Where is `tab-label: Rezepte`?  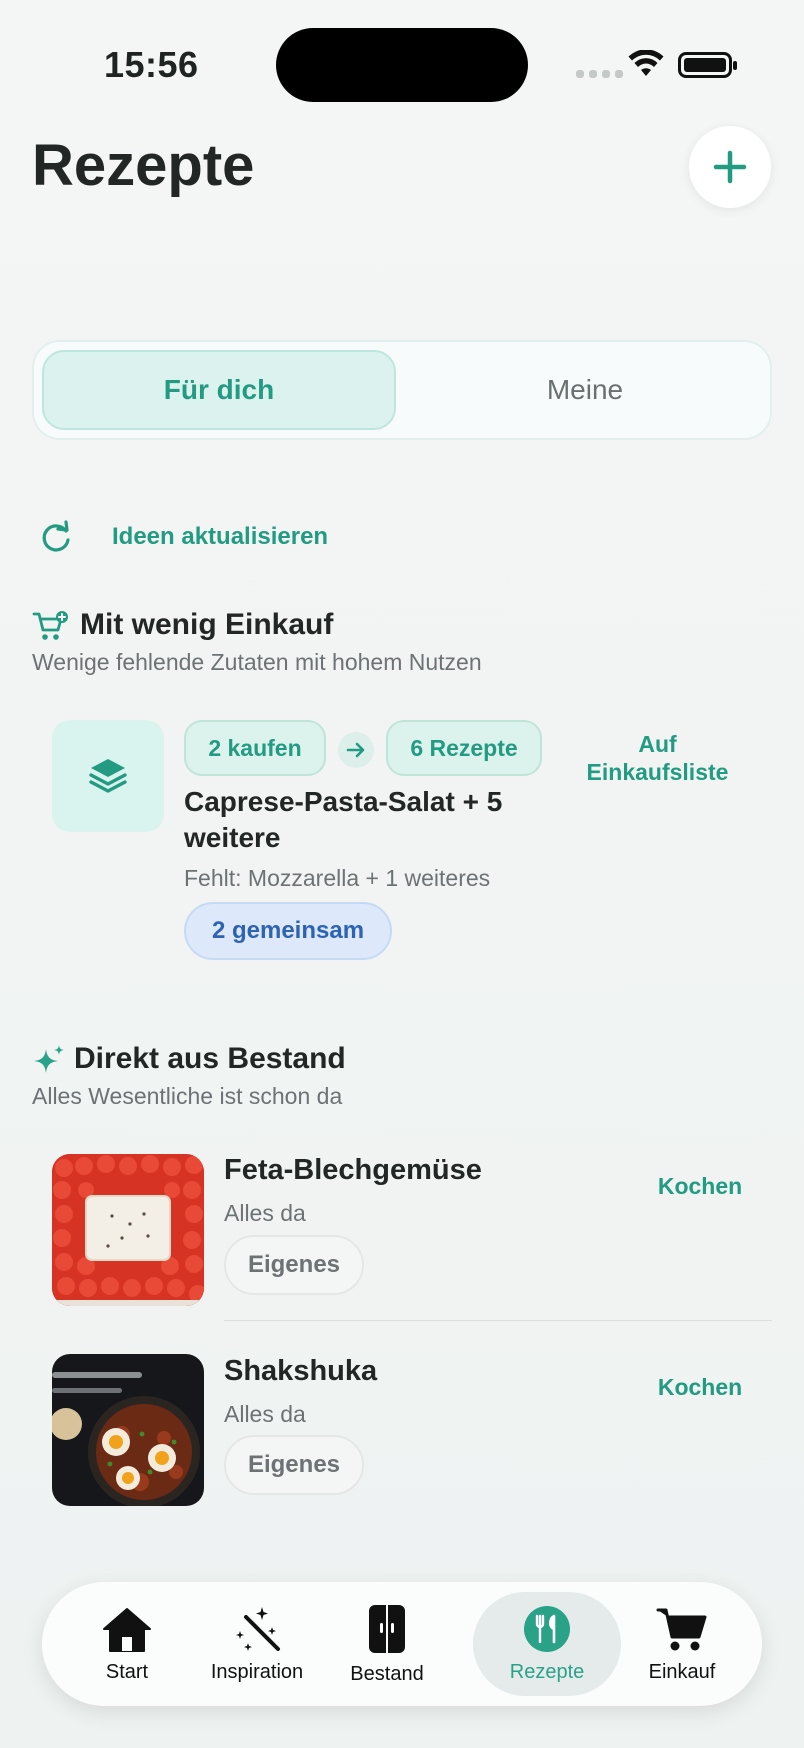 tab-label: Rezepte is located at coordinates (547, 1671).